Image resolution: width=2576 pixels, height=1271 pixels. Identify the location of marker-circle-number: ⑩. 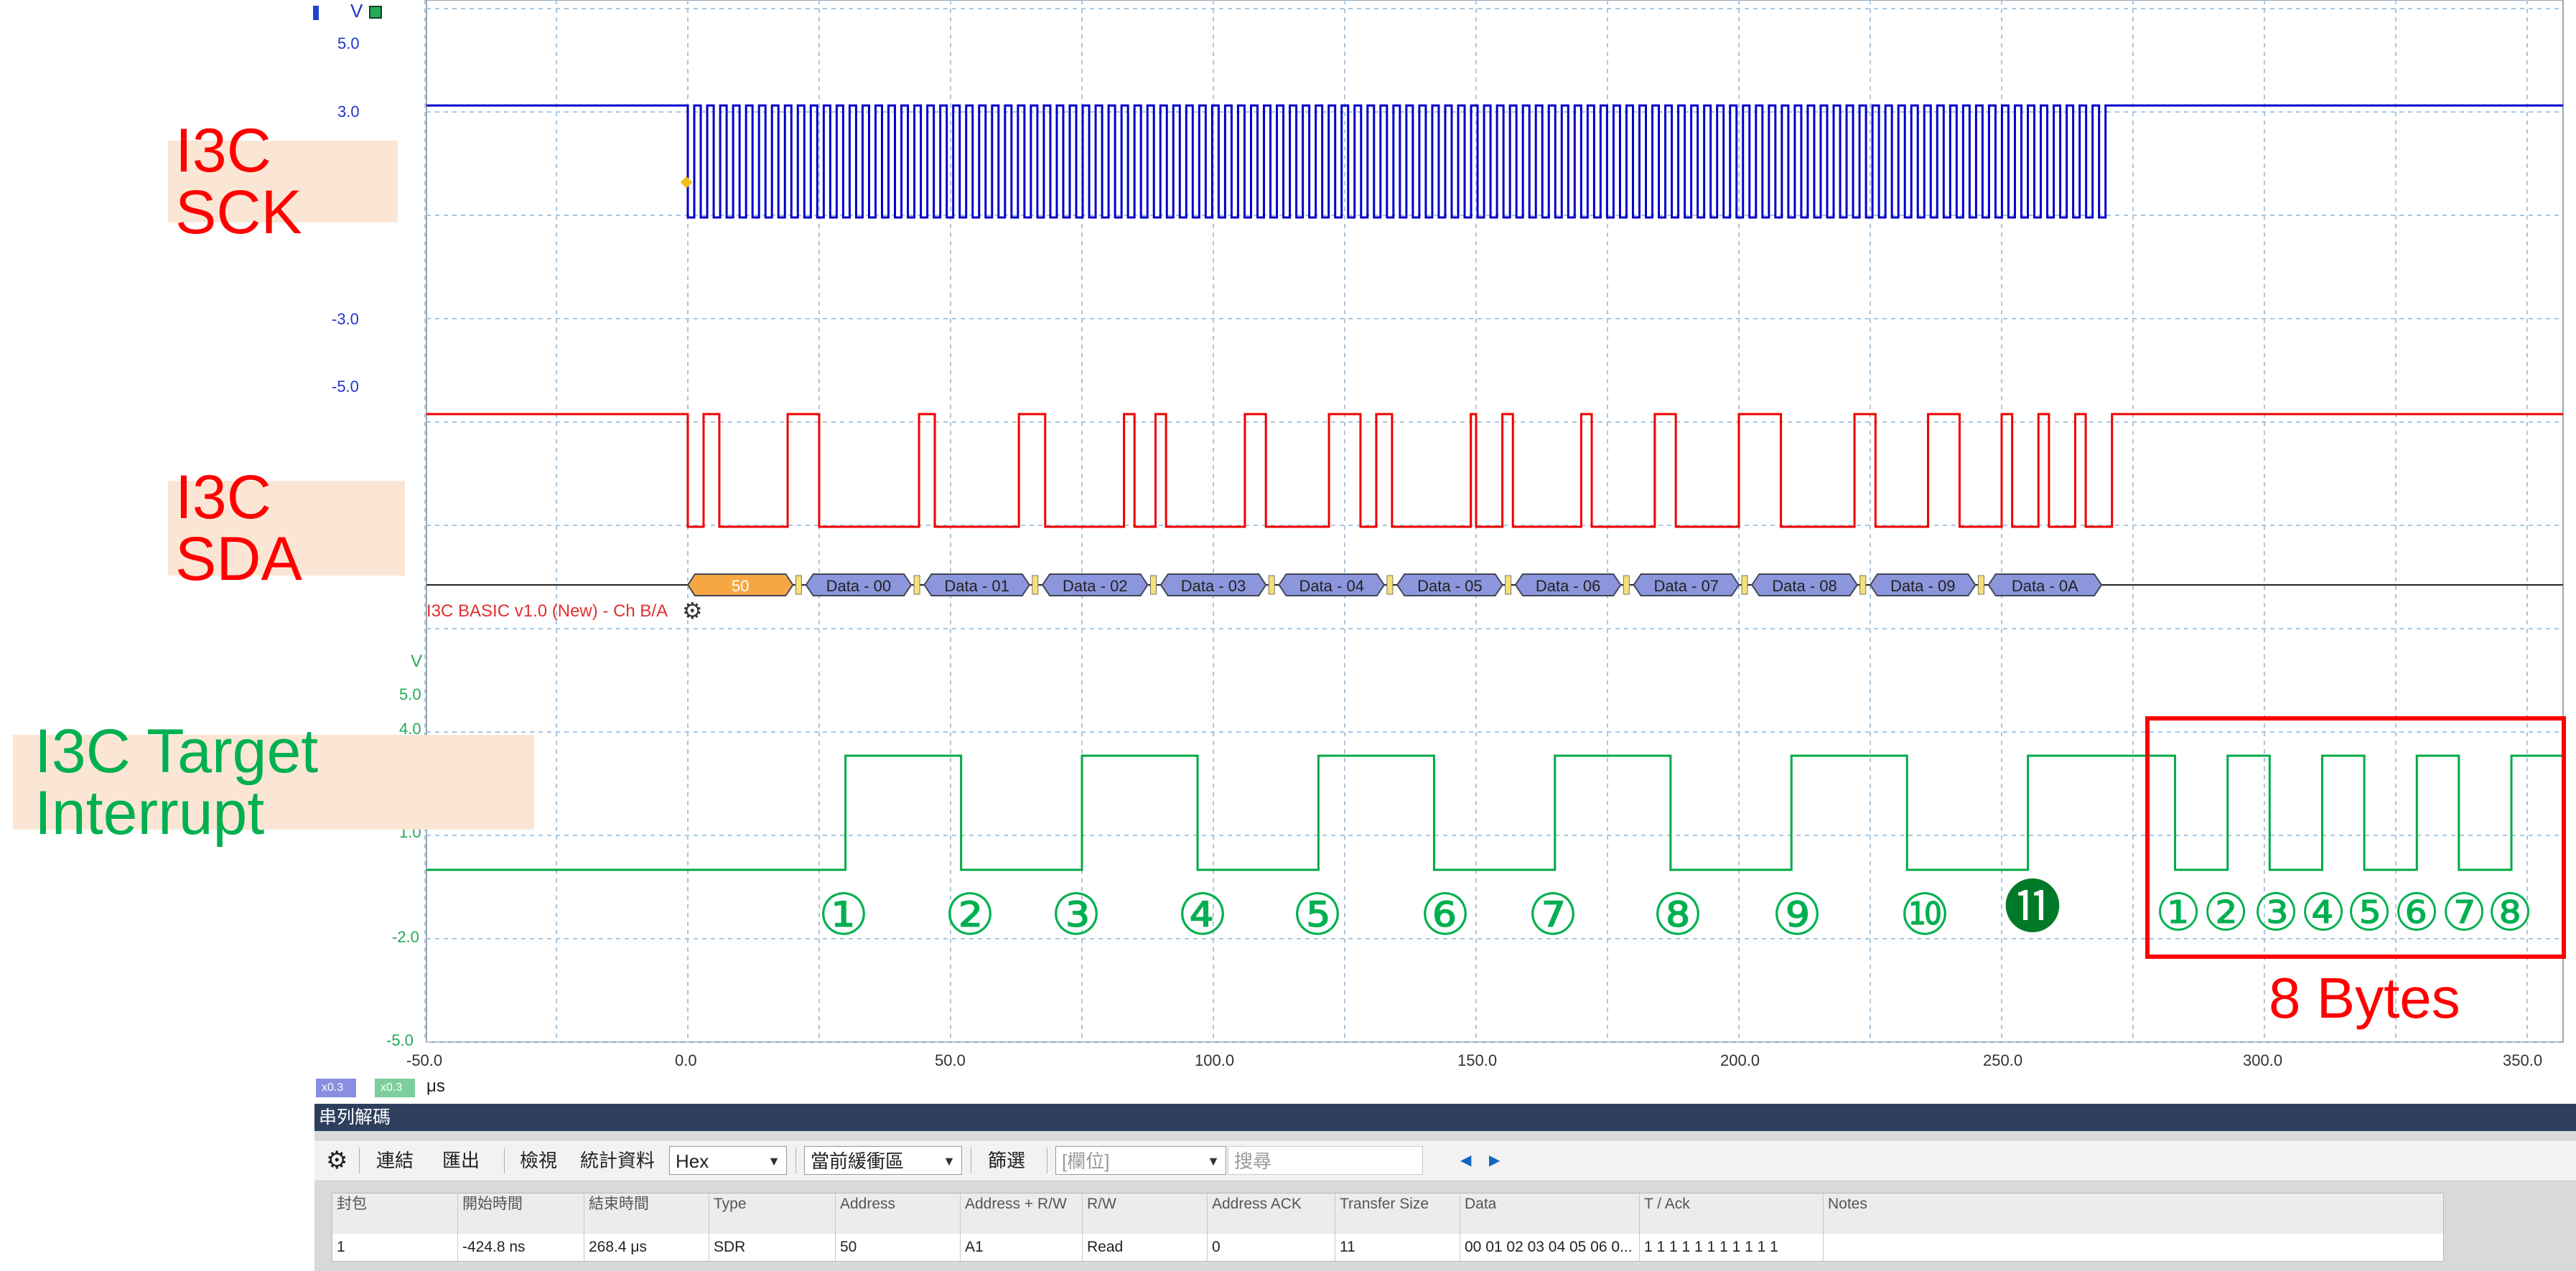
(1925, 914).